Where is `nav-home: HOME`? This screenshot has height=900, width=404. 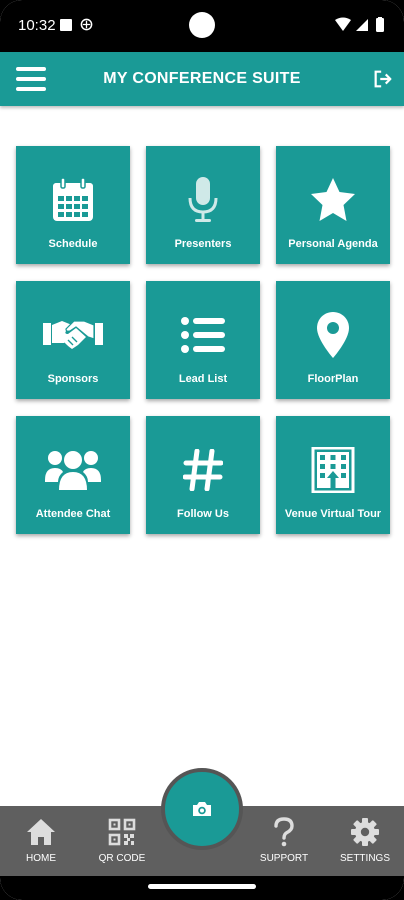
nav-home: HOME is located at coordinates (41, 838).